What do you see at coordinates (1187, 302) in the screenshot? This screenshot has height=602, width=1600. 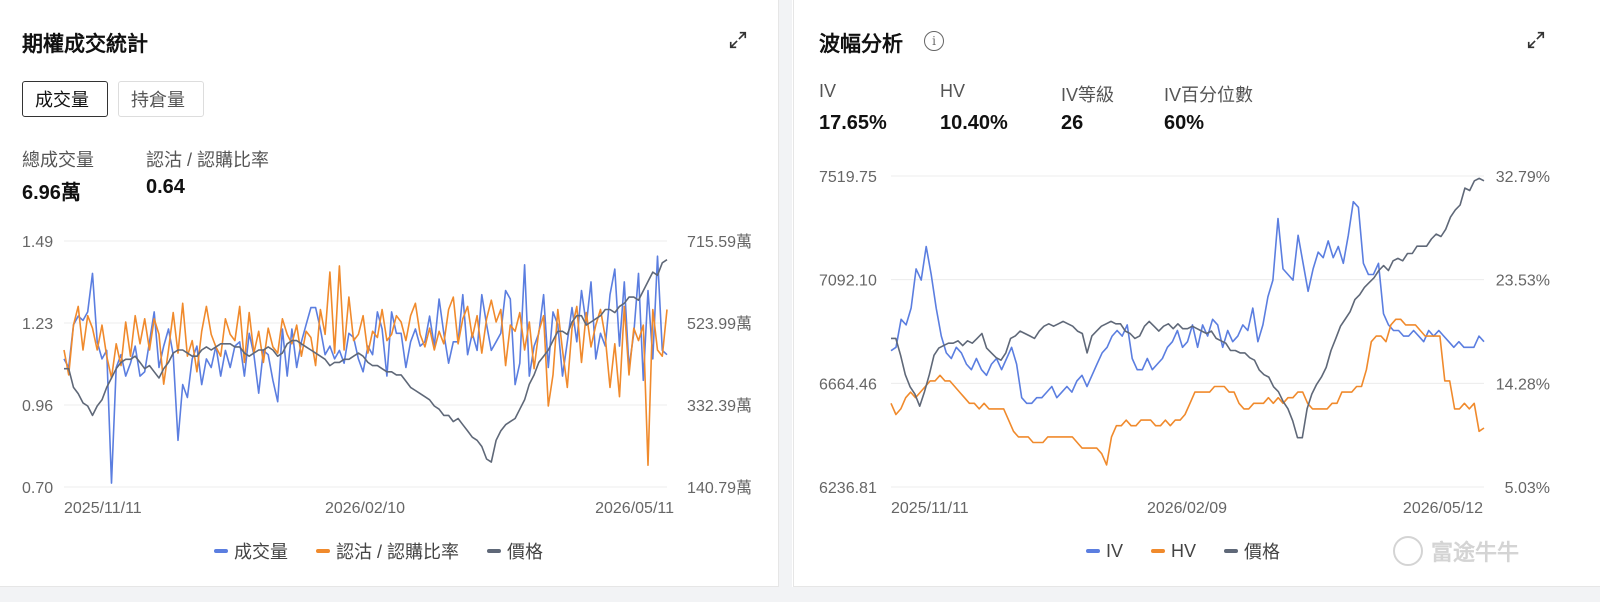 I see `series-line-IV` at bounding box center [1187, 302].